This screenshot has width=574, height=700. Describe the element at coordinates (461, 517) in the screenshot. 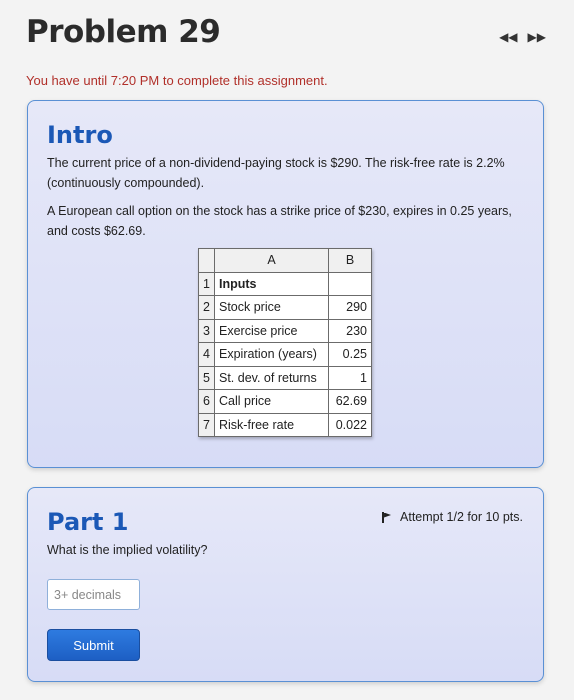

I see `attempt-label: Attempt 1/2 for 10 pts.` at that location.